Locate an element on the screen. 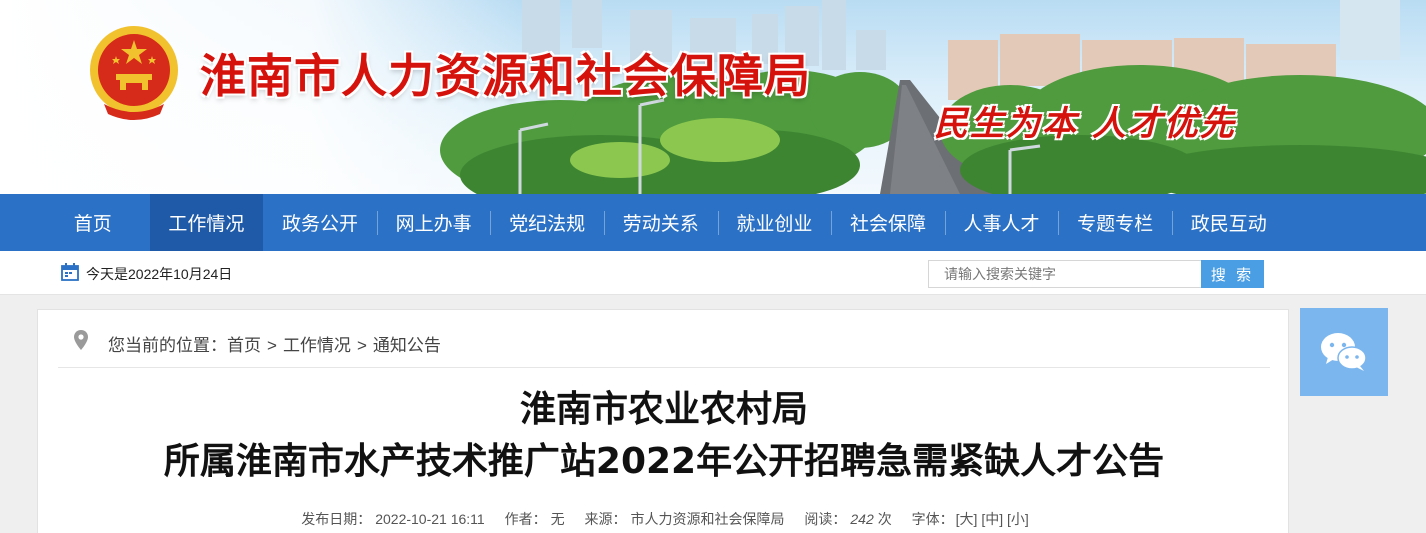  nav-item: 社会保障 is located at coordinates (888, 222).